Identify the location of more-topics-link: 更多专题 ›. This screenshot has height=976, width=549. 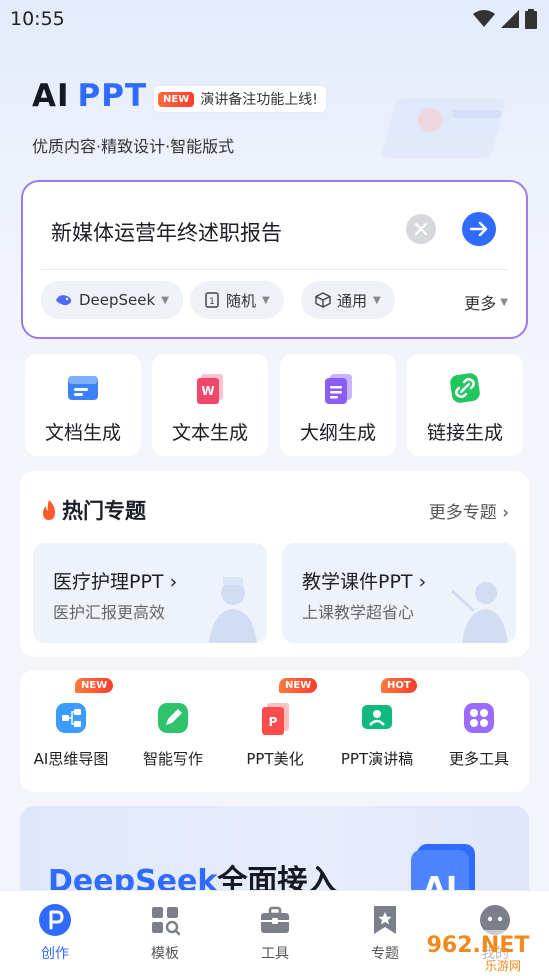
(469, 510).